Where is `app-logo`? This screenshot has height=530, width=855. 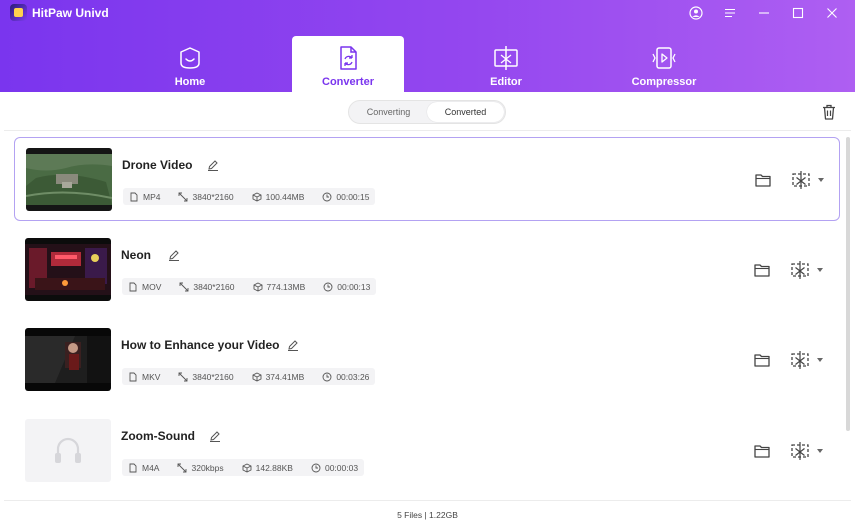
app-logo is located at coordinates (18, 12).